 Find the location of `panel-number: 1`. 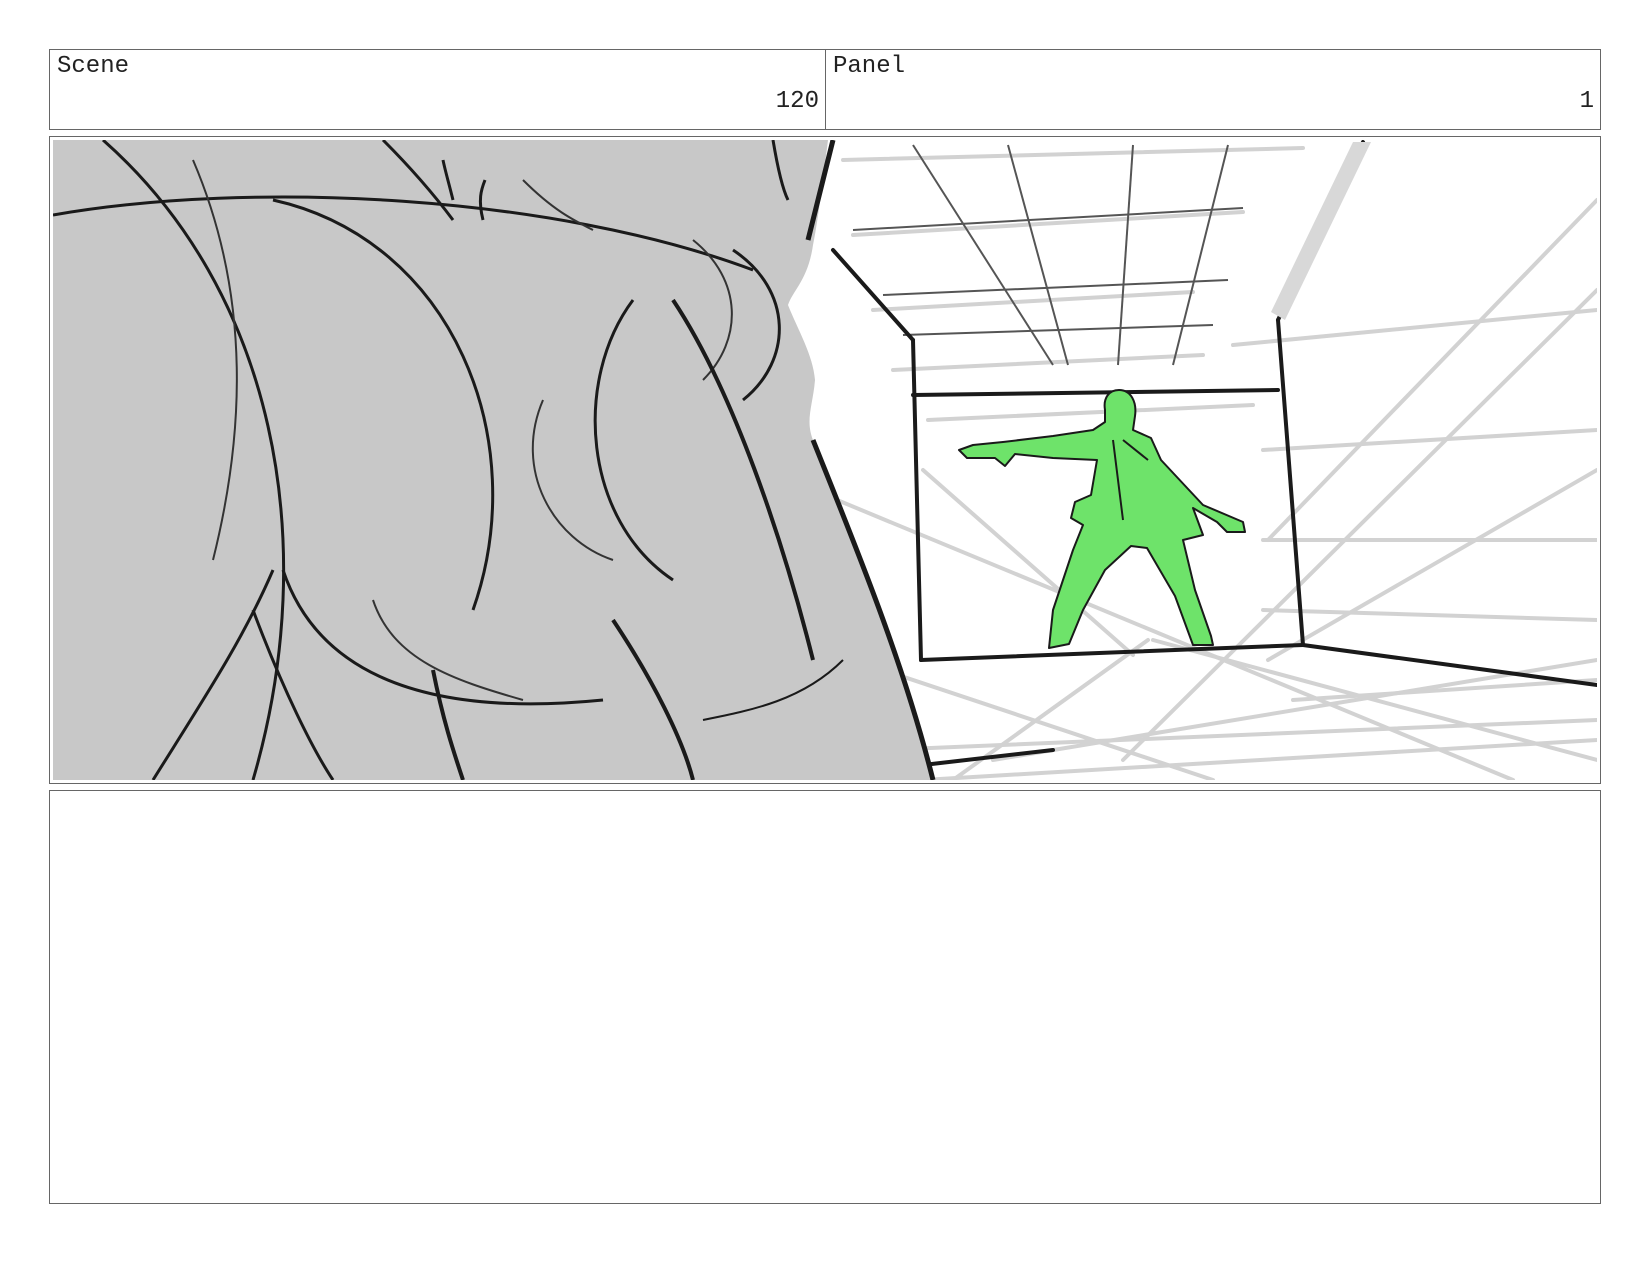

panel-number: 1 is located at coordinates (1586, 101).